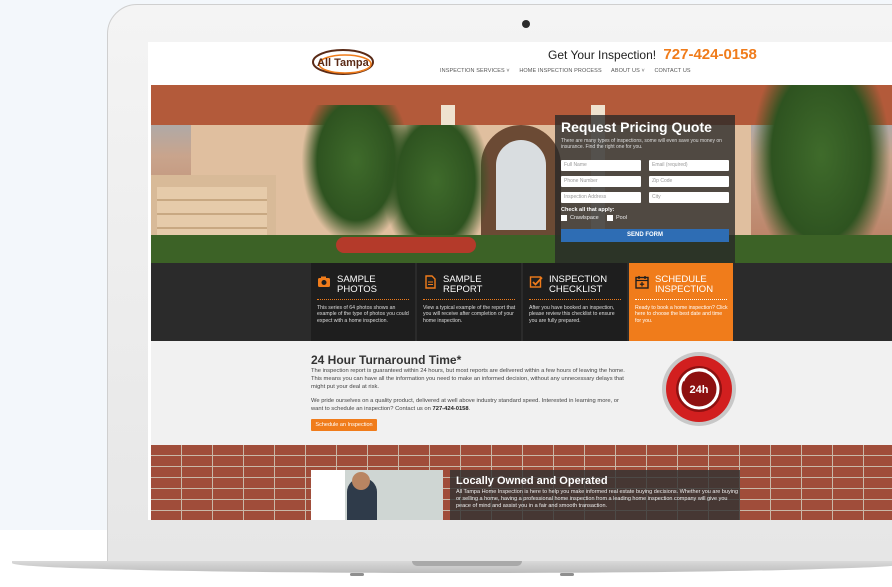  I want to click on nav-item-about-us: ABOUT US ˅, so click(628, 71).